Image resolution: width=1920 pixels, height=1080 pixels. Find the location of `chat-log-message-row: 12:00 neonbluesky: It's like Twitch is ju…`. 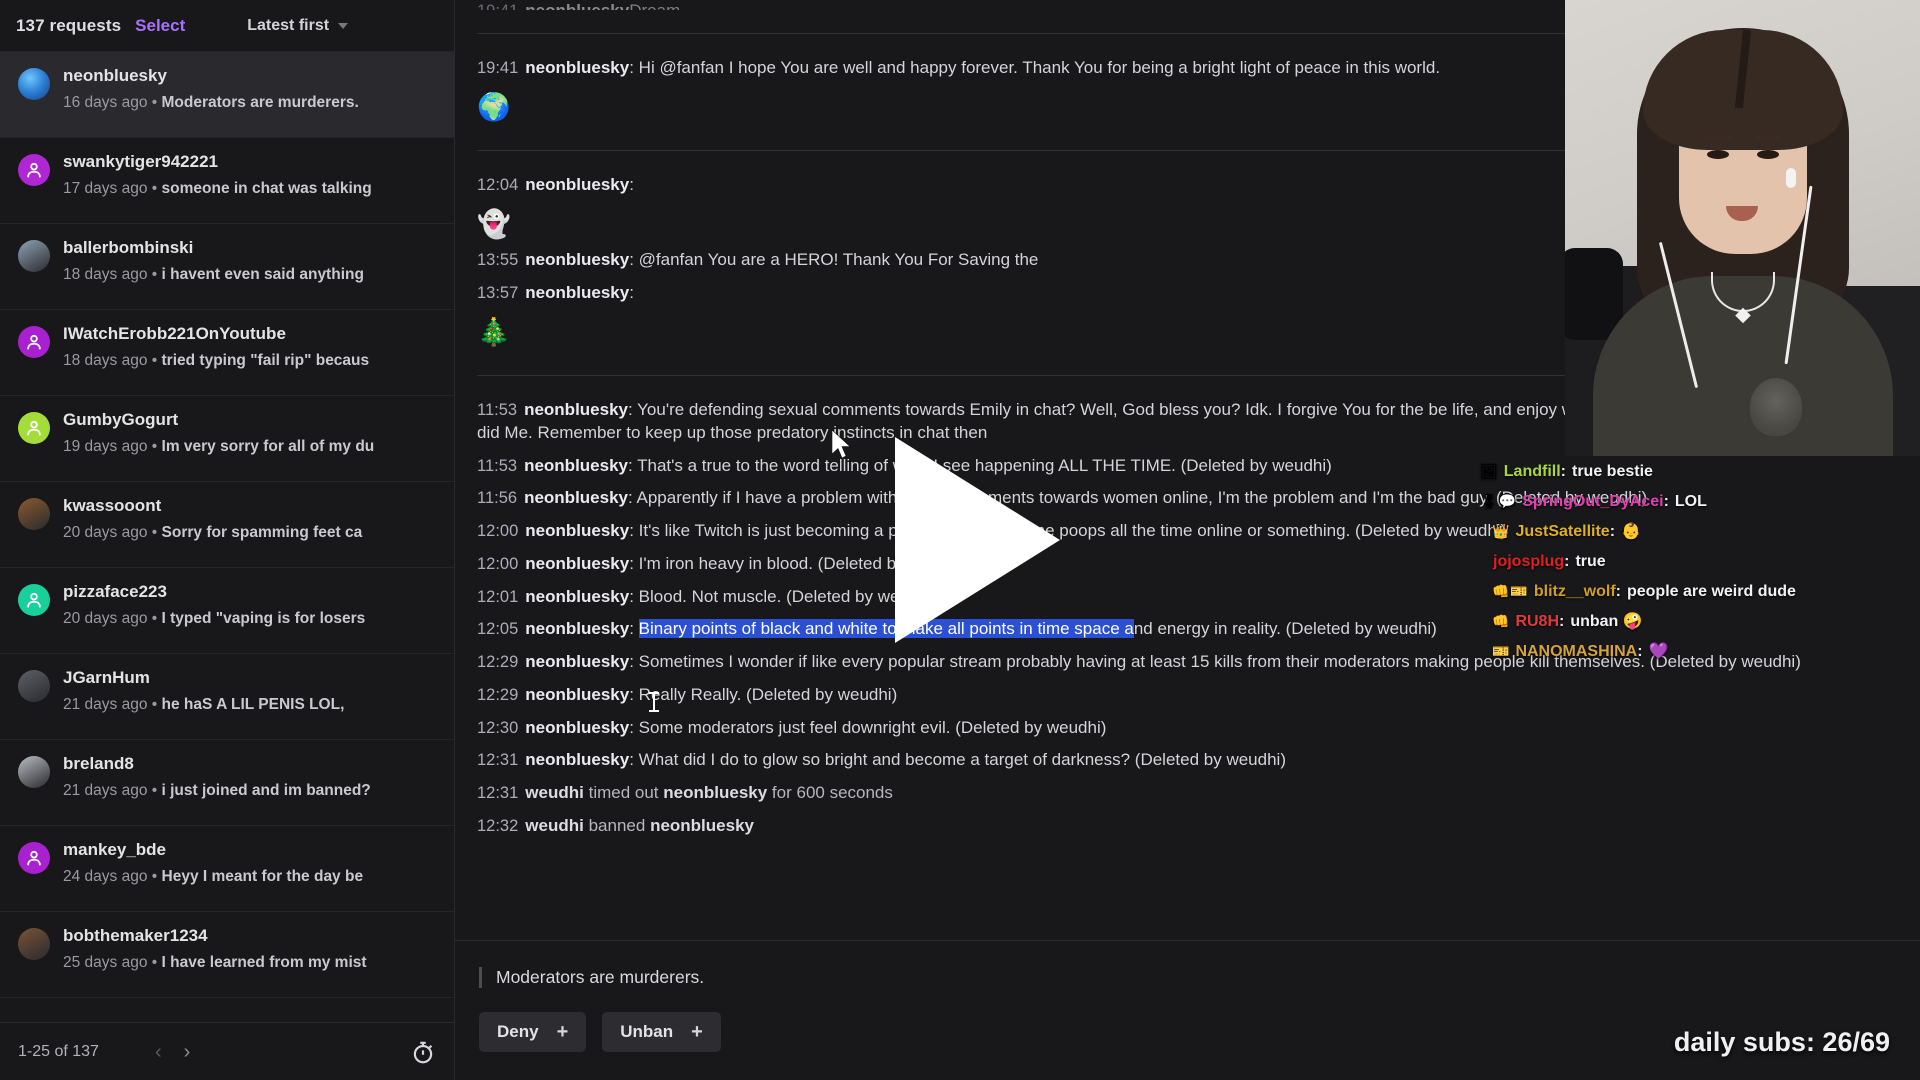

chat-log-message-row: 12:00 neonbluesky: It's like Twitch is ju… is located at coordinates (1186, 531).